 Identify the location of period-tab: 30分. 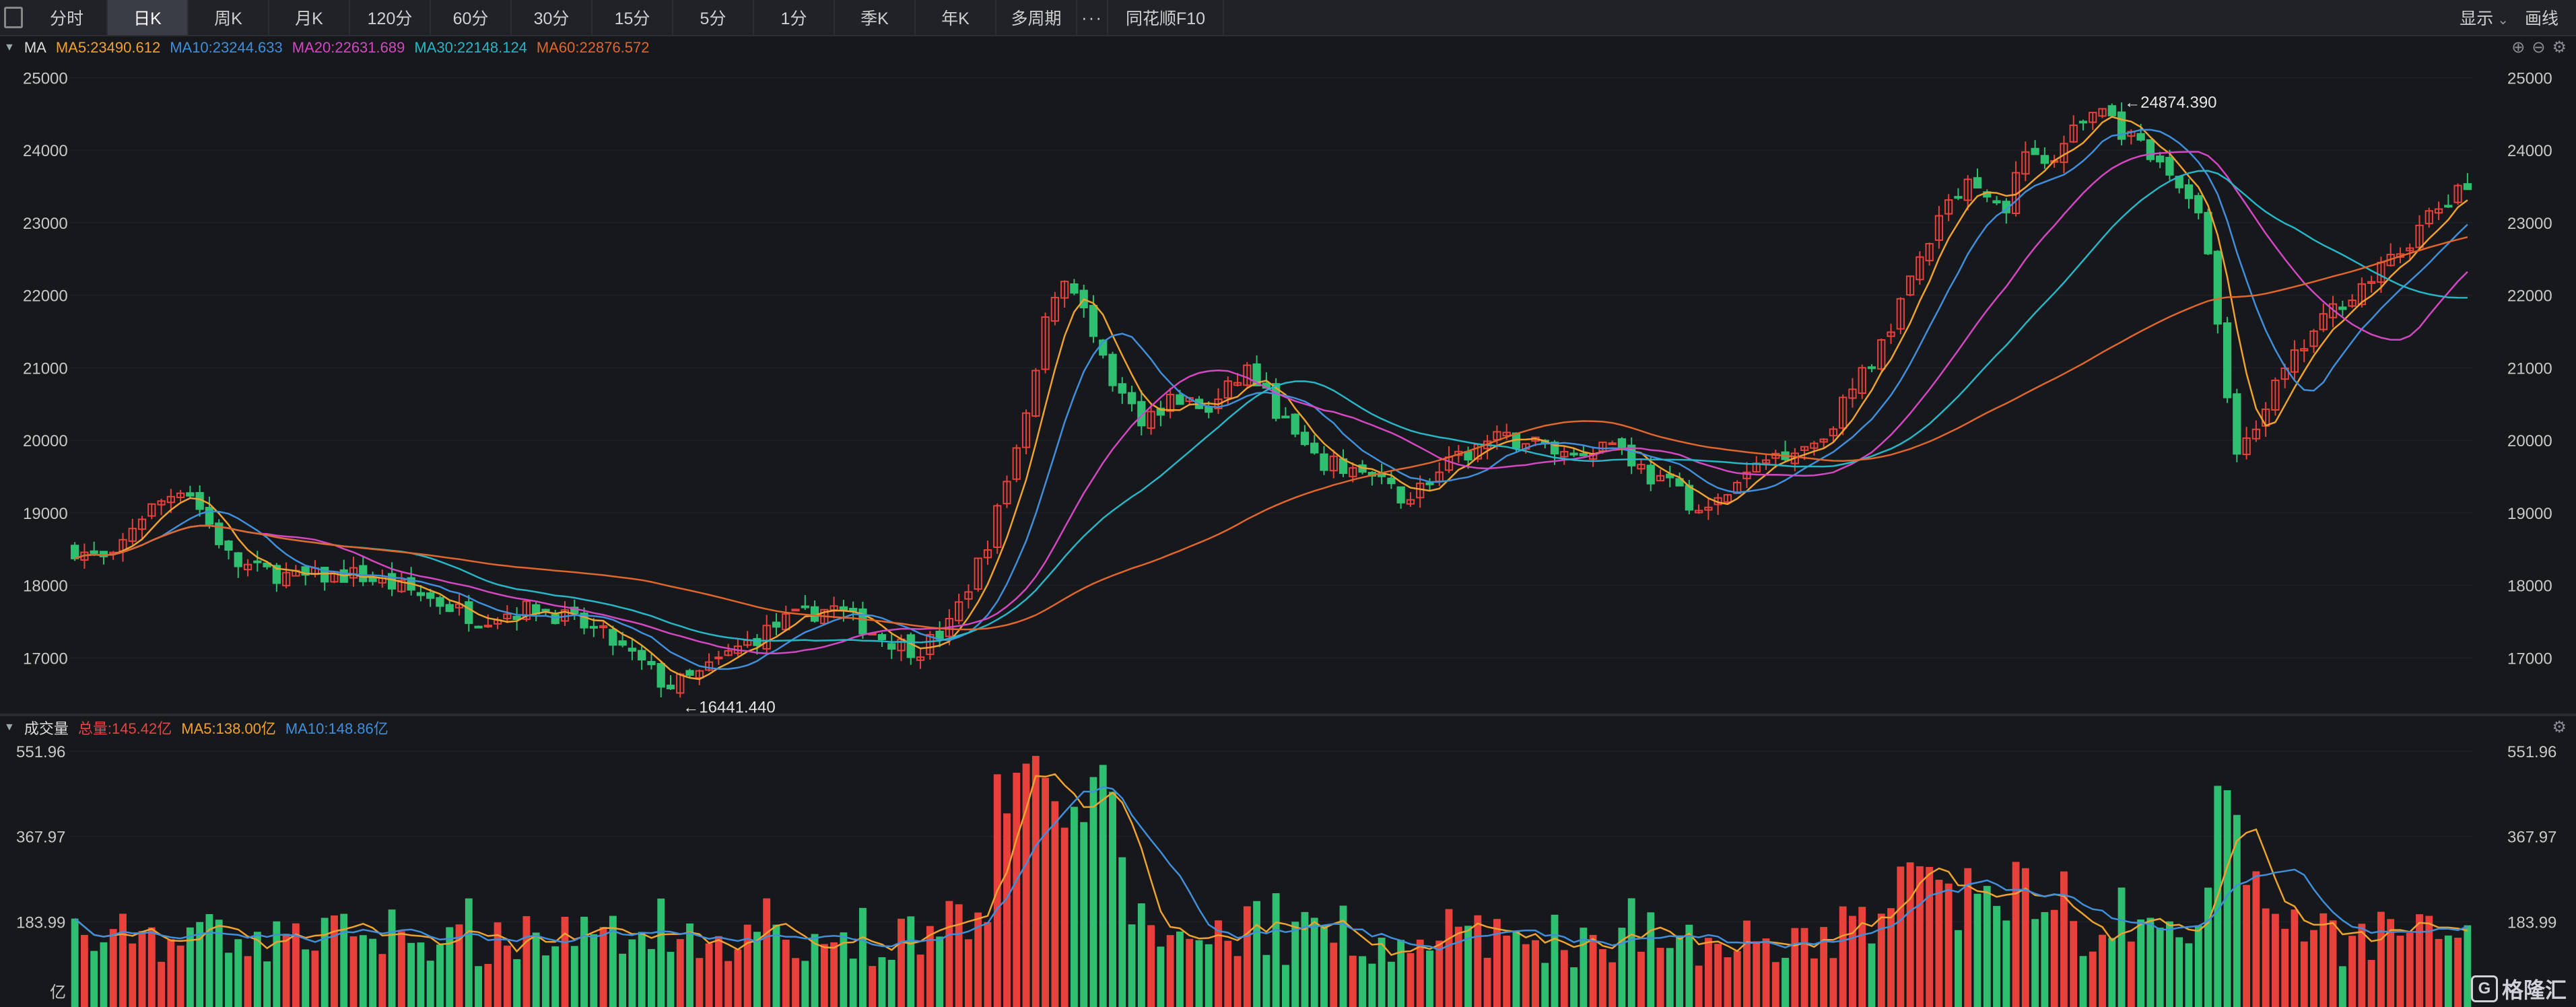
(552, 17).